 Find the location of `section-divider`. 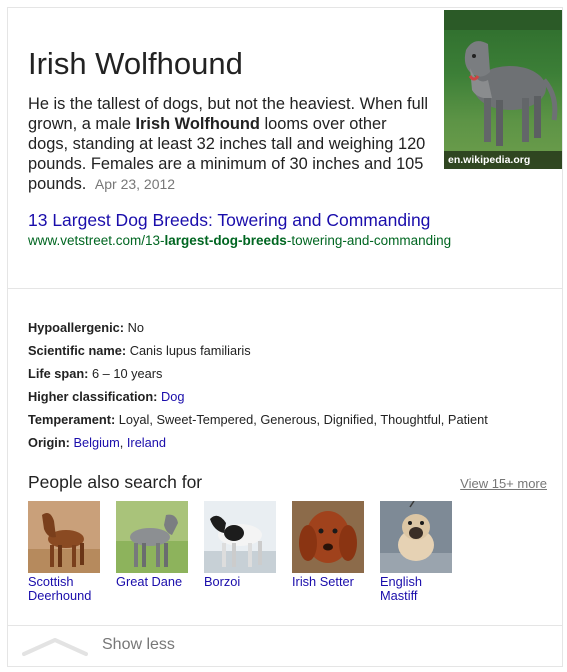

section-divider is located at coordinates (285, 288).